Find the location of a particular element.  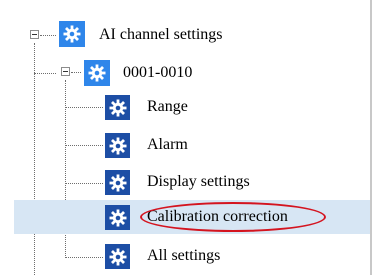

tree-node-label: 0001-0010 is located at coordinates (158, 72).